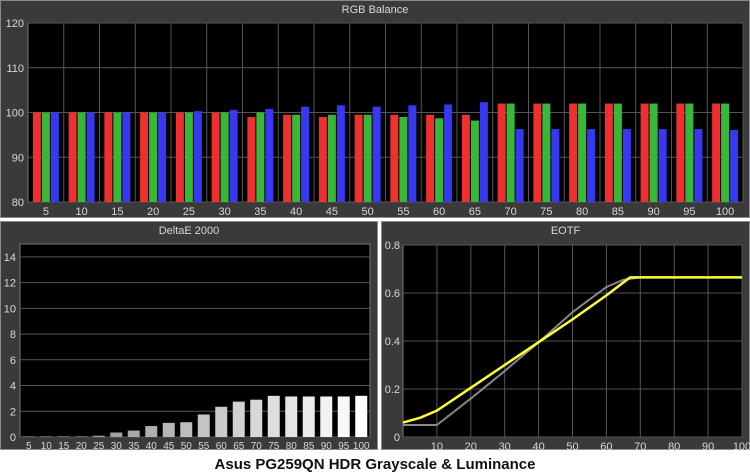 Image resolution: width=750 pixels, height=476 pixels. What do you see at coordinates (392, 390) in the screenshot?
I see `y-tick-label: 0.2` at bounding box center [392, 390].